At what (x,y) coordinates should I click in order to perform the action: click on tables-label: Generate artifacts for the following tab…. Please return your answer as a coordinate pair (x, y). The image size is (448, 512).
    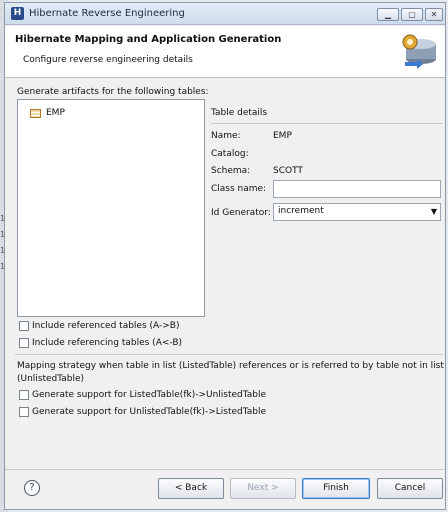
    Looking at the image, I should click on (113, 92).